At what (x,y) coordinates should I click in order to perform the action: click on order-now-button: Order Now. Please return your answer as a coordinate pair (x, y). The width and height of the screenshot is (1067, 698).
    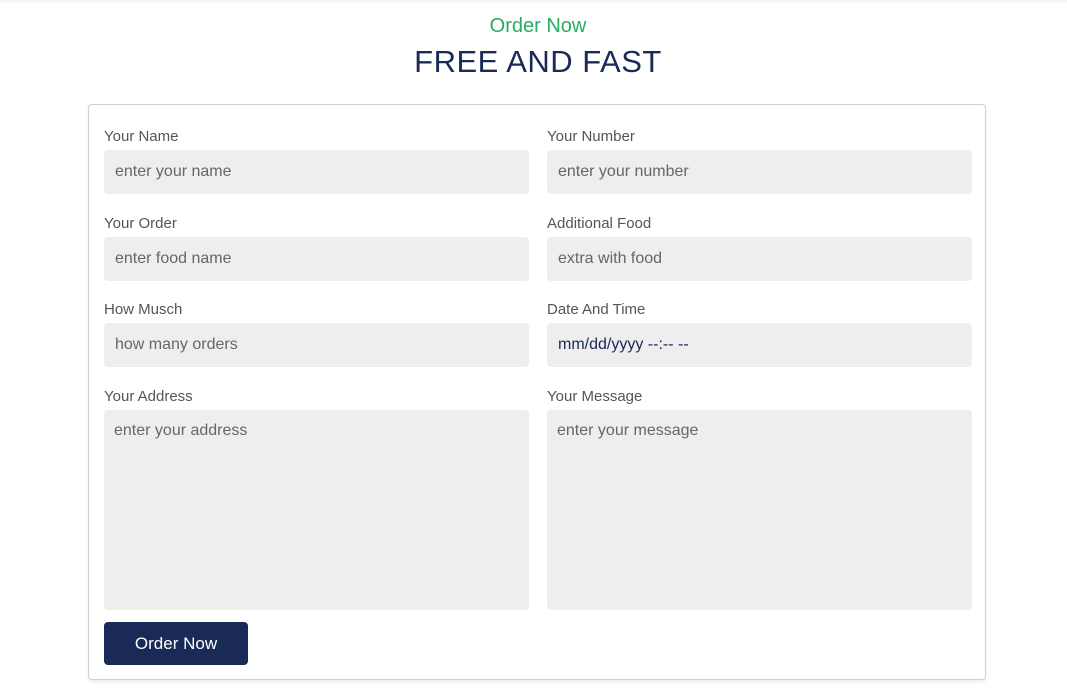
    Looking at the image, I should click on (176, 643).